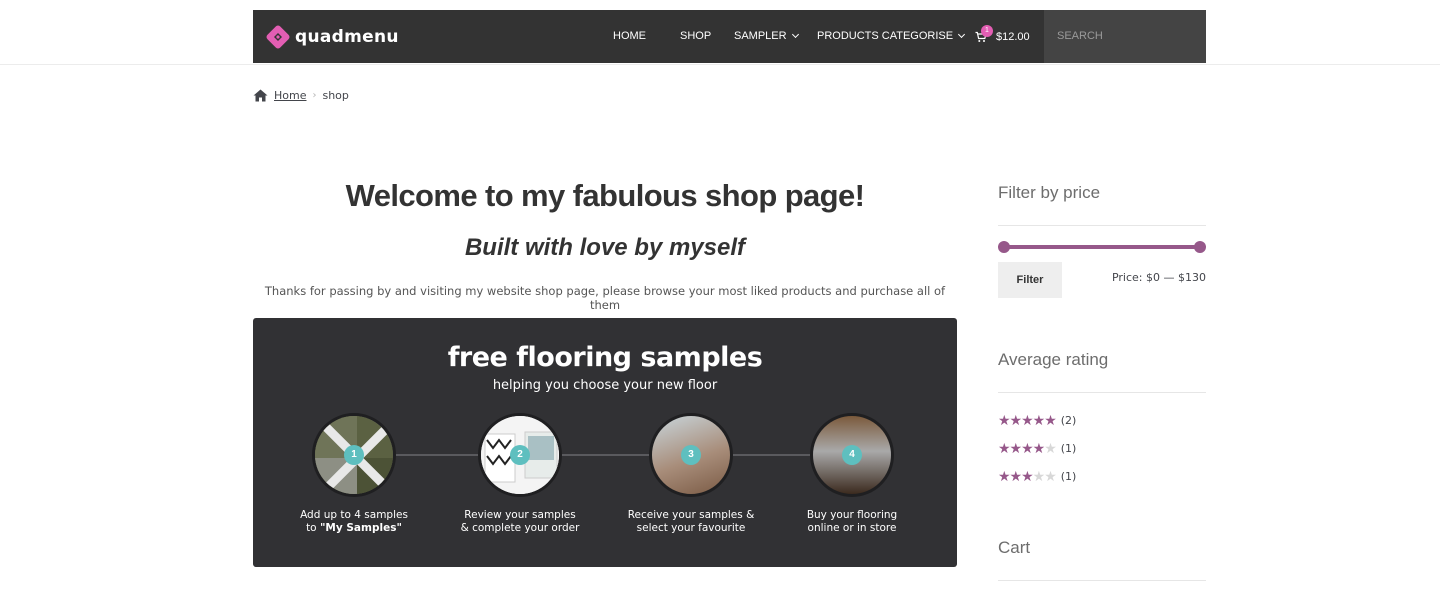  What do you see at coordinates (605, 455) in the screenshot?
I see `steps-connector` at bounding box center [605, 455].